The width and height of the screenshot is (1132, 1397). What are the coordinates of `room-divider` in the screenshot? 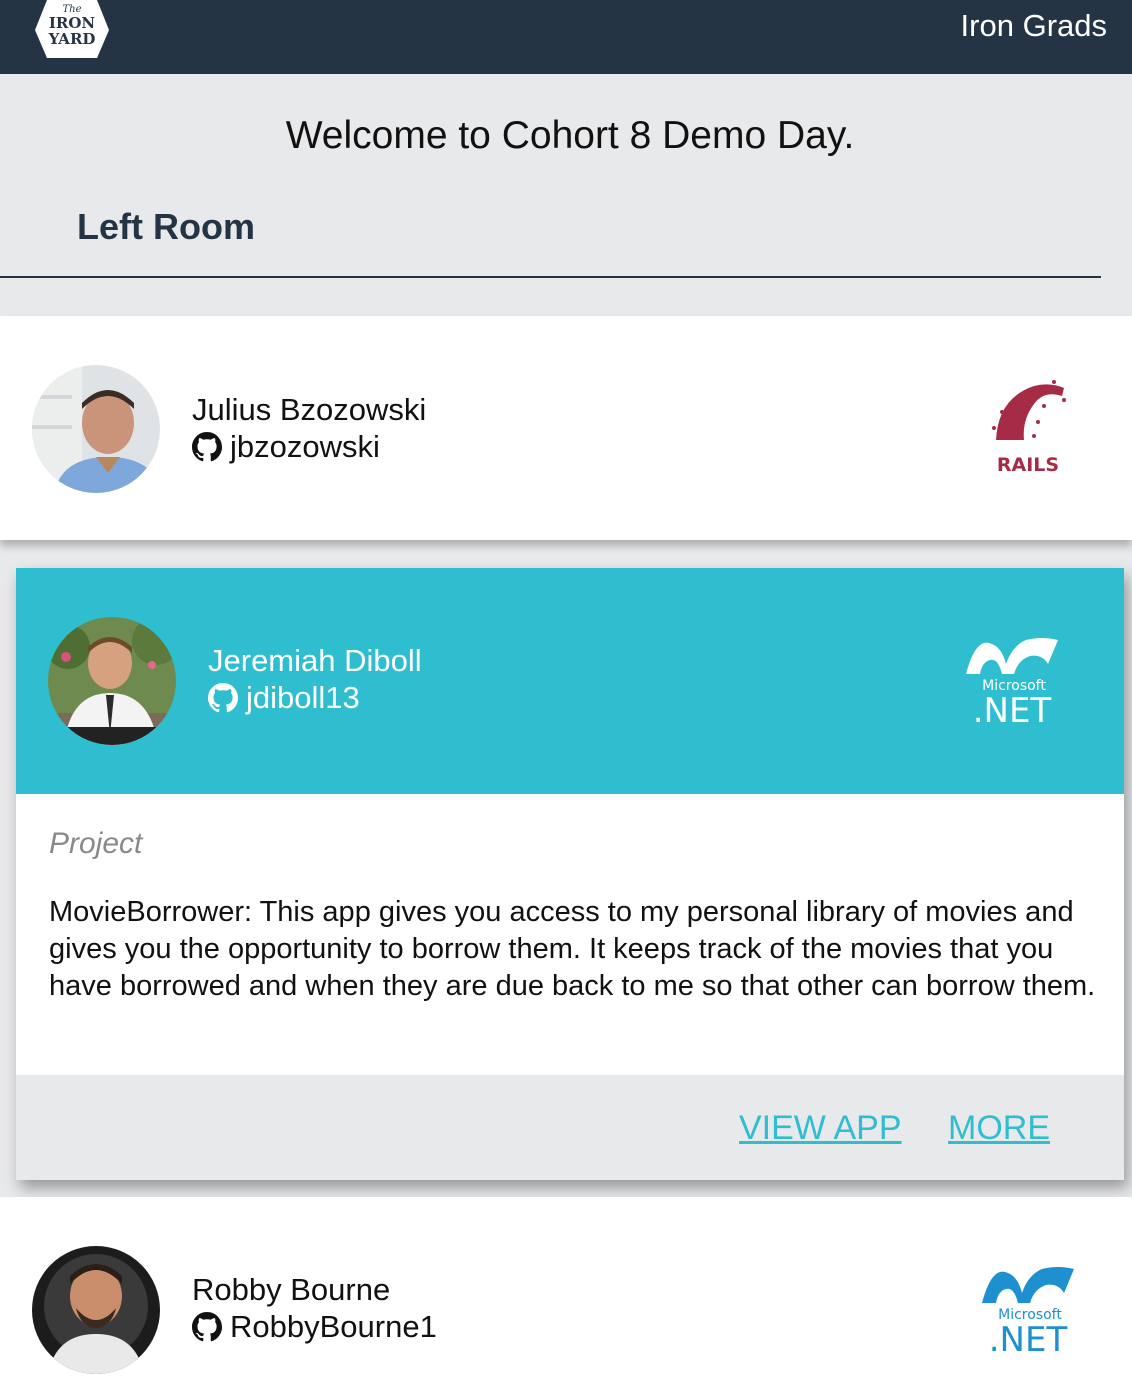 It's located at (550, 277).